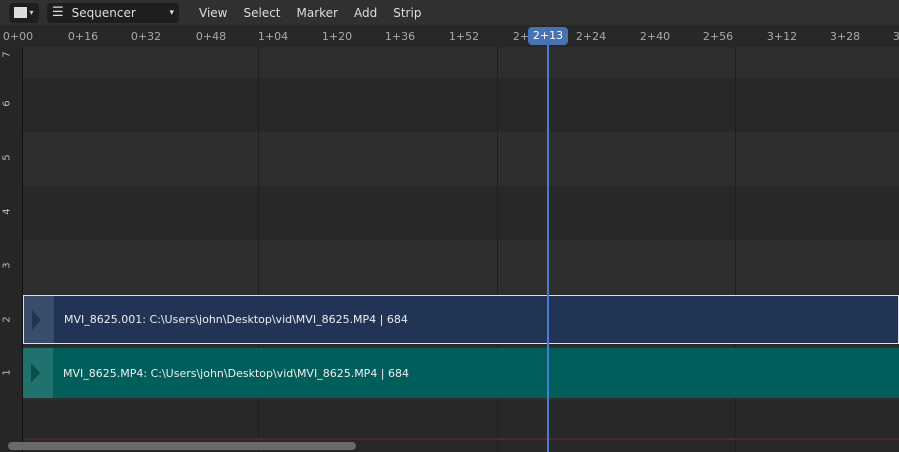  I want to click on clapperboard-icon, so click(21, 12).